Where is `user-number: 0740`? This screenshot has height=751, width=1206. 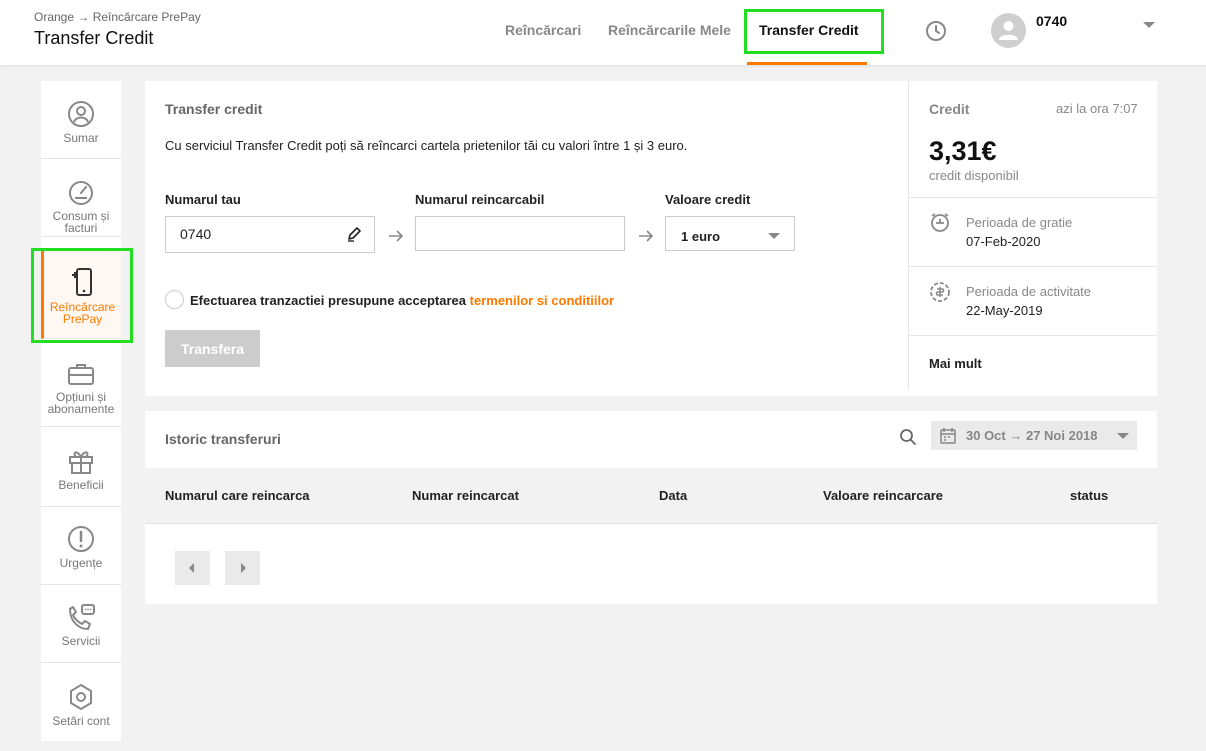 user-number: 0740 is located at coordinates (1052, 21).